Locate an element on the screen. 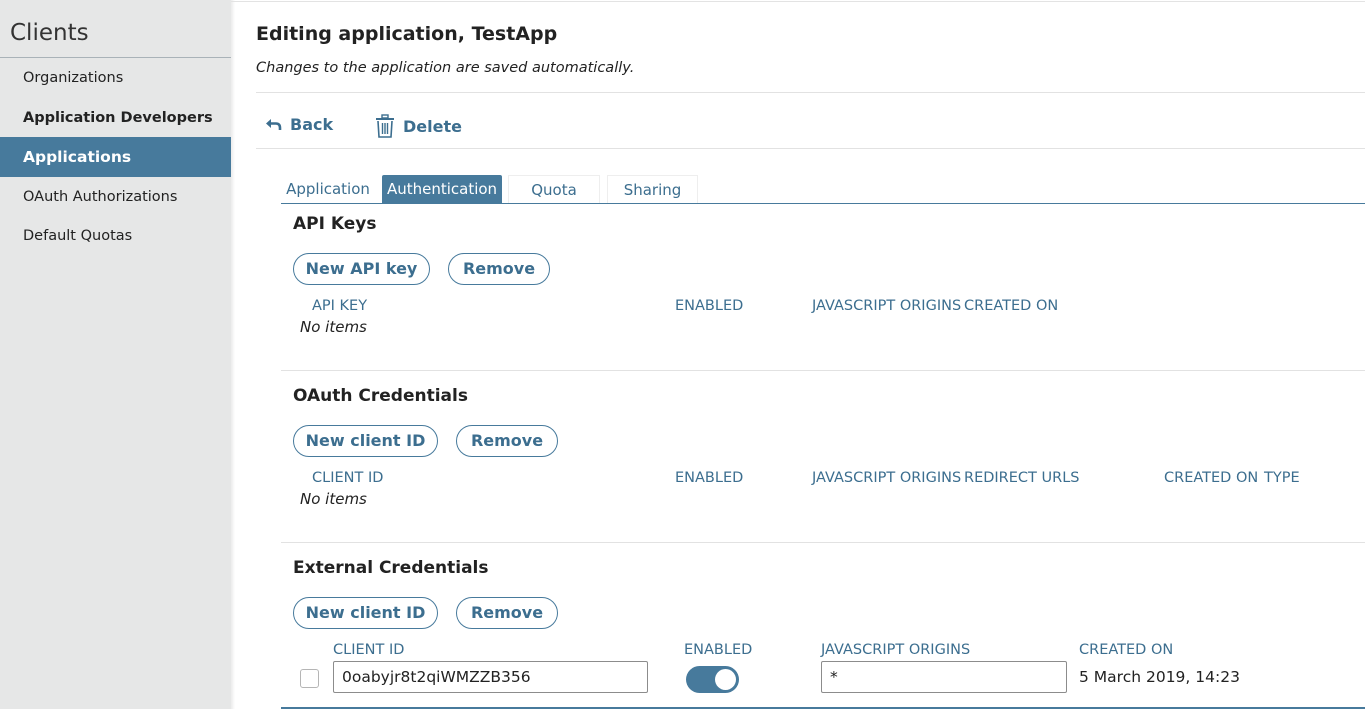 The image size is (1365, 709). tab-quota: Quota is located at coordinates (554, 189).